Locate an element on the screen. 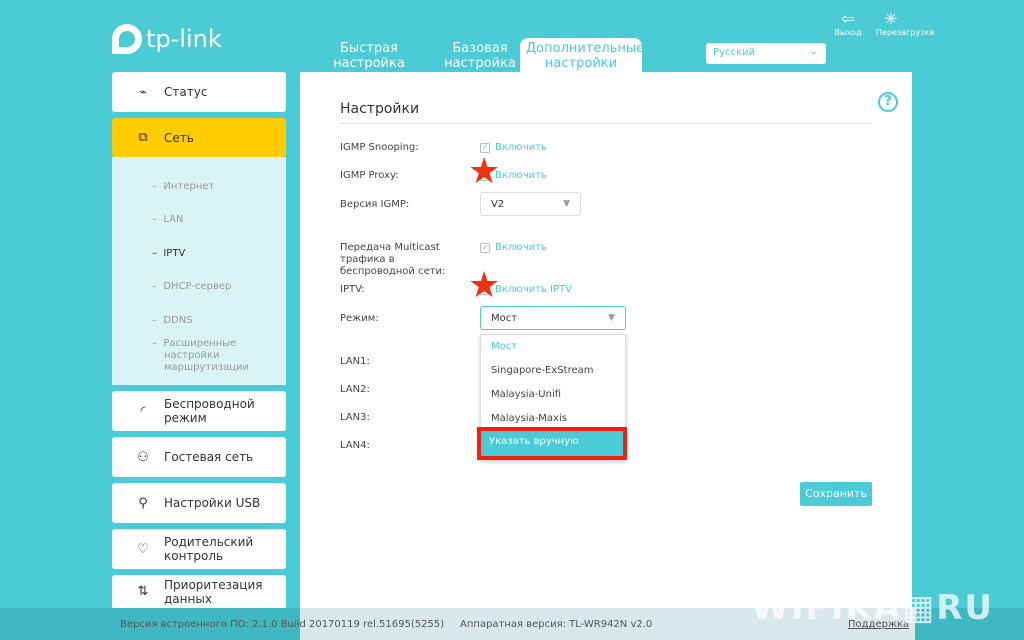 The width and height of the screenshot is (1024, 640). sort-icon: ⇅ is located at coordinates (143, 591).